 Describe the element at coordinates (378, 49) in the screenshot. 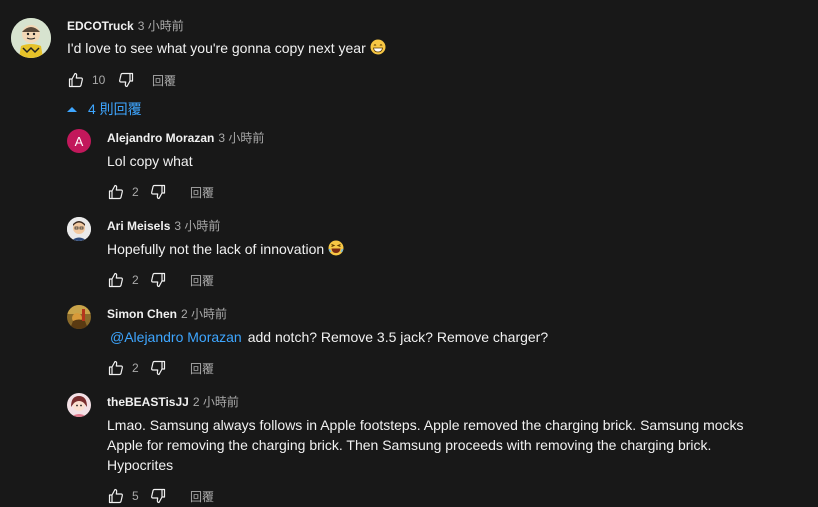

I see `grin-emoji-icon` at that location.